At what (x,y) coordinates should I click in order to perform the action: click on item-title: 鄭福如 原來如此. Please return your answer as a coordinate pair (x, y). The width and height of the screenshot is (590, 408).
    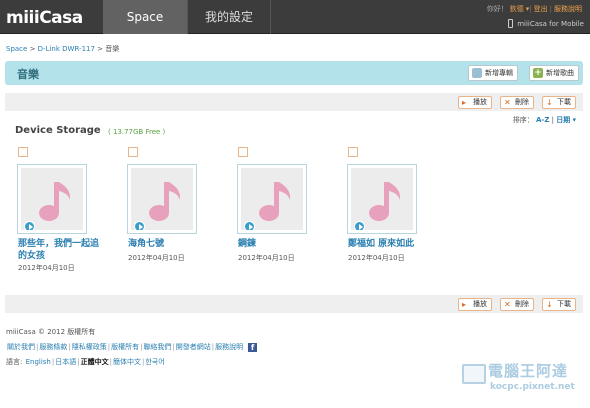
    Looking at the image, I should click on (392, 244).